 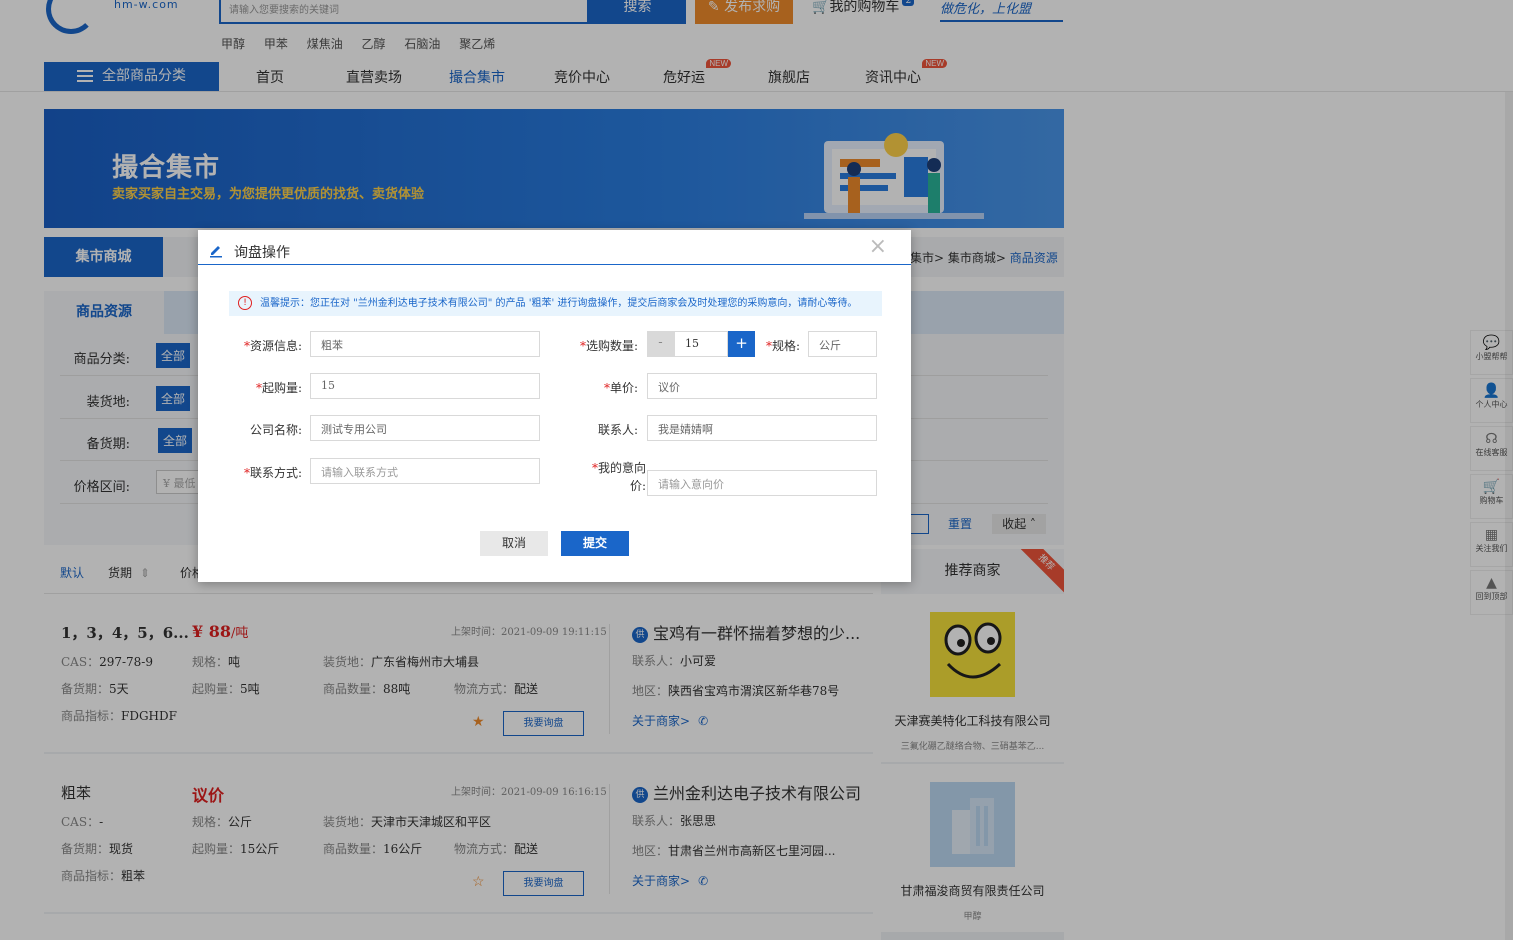 I want to click on alert-icon: !, so click(x=245, y=303).